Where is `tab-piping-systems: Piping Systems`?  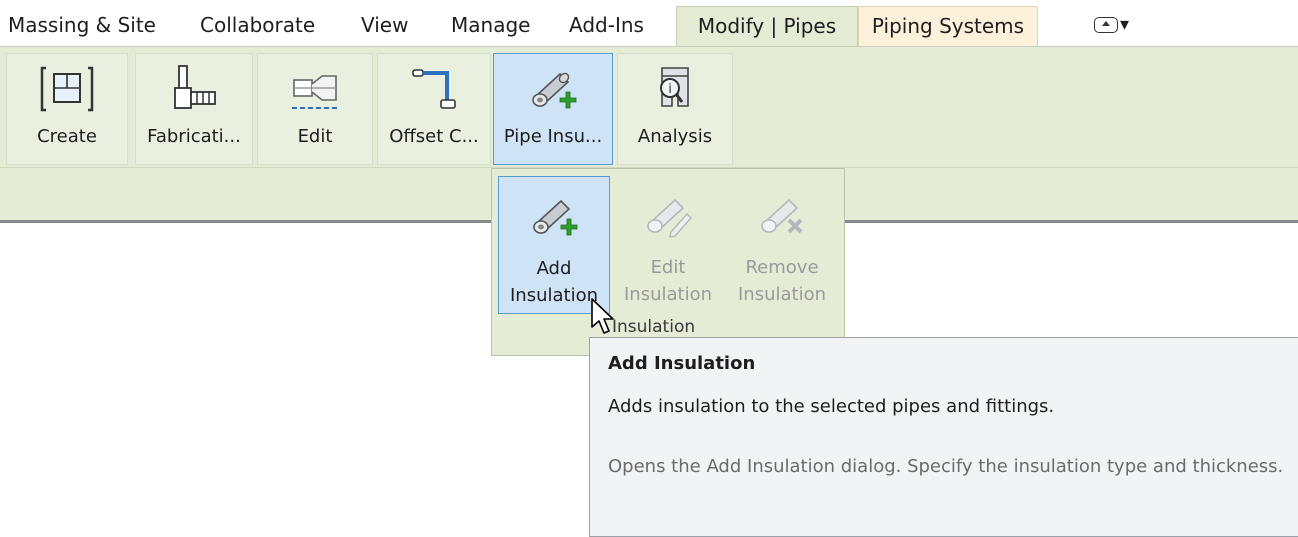
tab-piping-systems: Piping Systems is located at coordinates (948, 26).